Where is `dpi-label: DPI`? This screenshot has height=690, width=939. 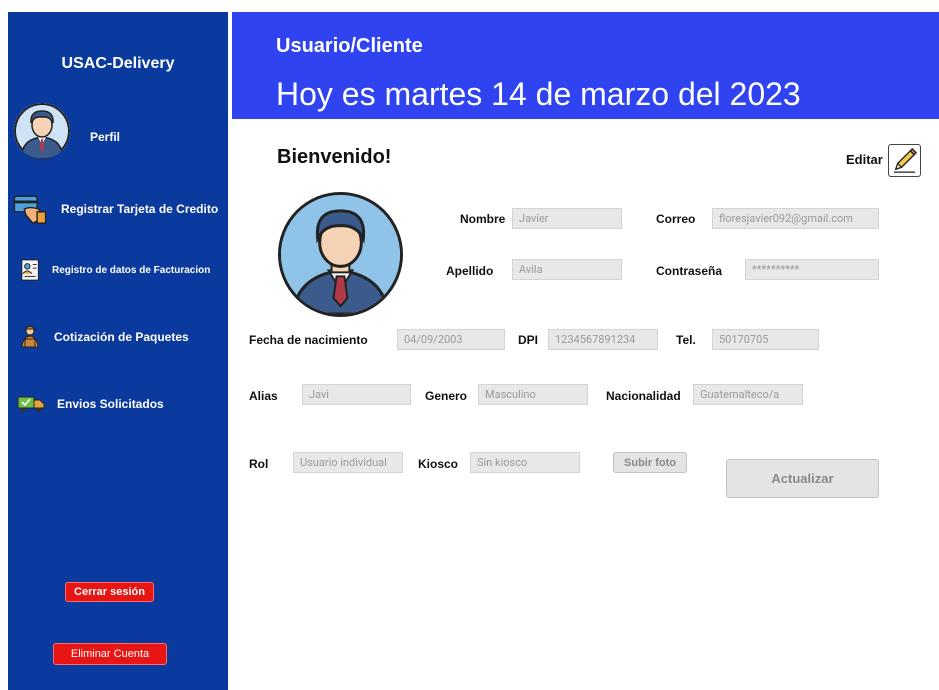
dpi-label: DPI is located at coordinates (528, 340).